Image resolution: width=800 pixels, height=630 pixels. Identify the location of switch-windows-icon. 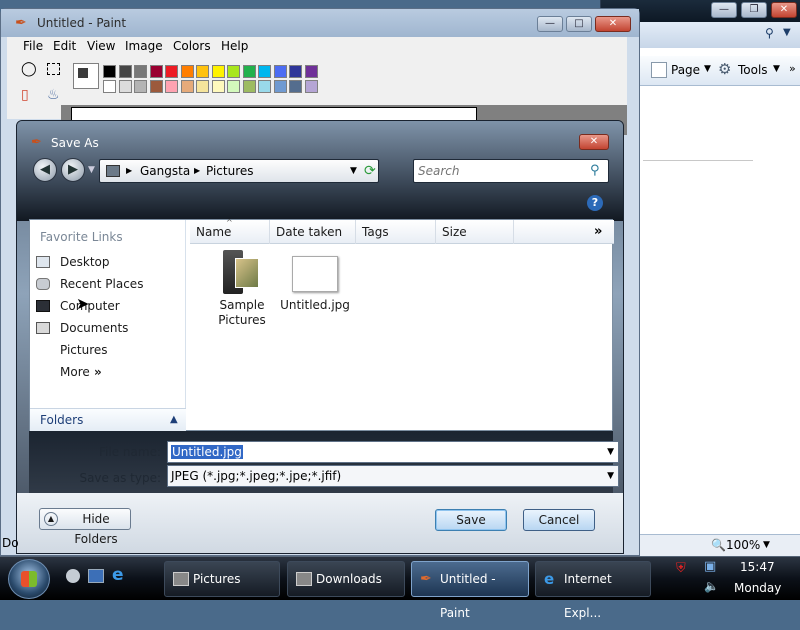
(96, 576).